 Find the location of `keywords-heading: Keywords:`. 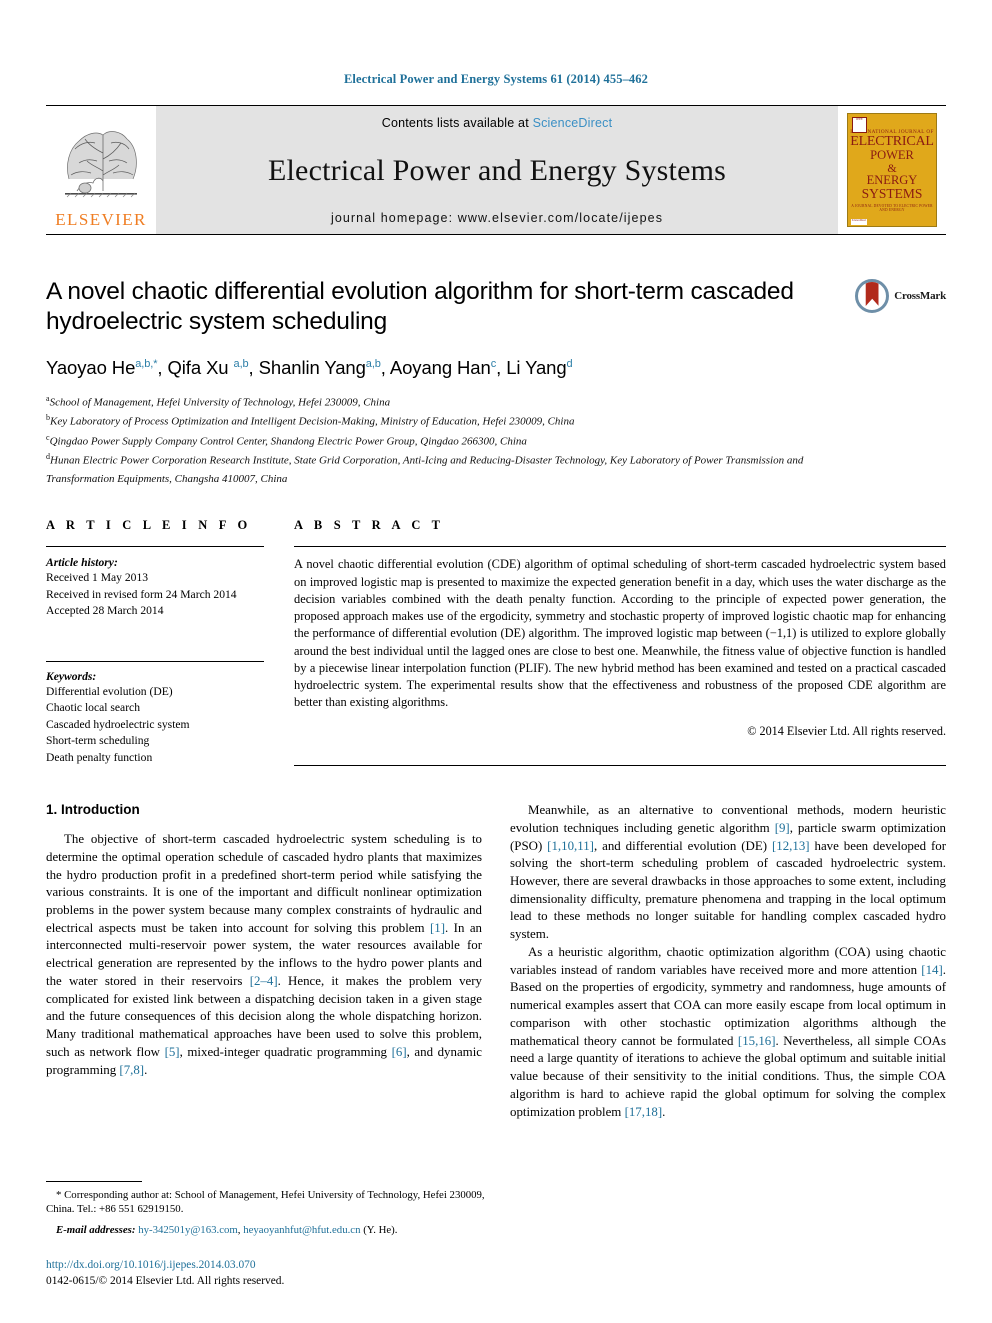

keywords-heading: Keywords: is located at coordinates (71, 676).